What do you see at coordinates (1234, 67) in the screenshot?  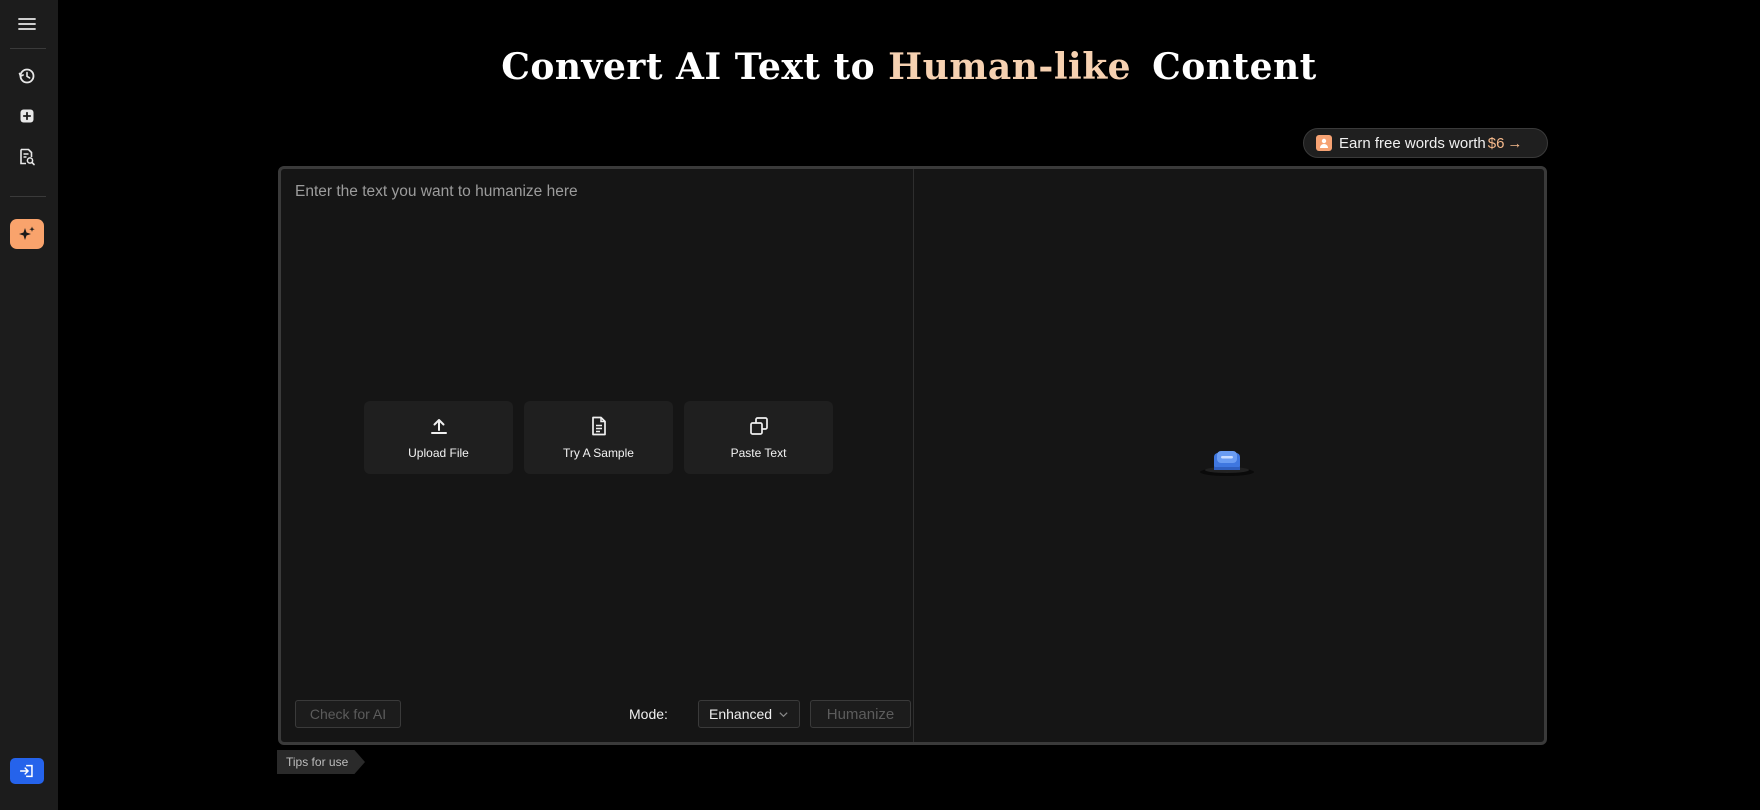 I see `title-suffix: Content` at bounding box center [1234, 67].